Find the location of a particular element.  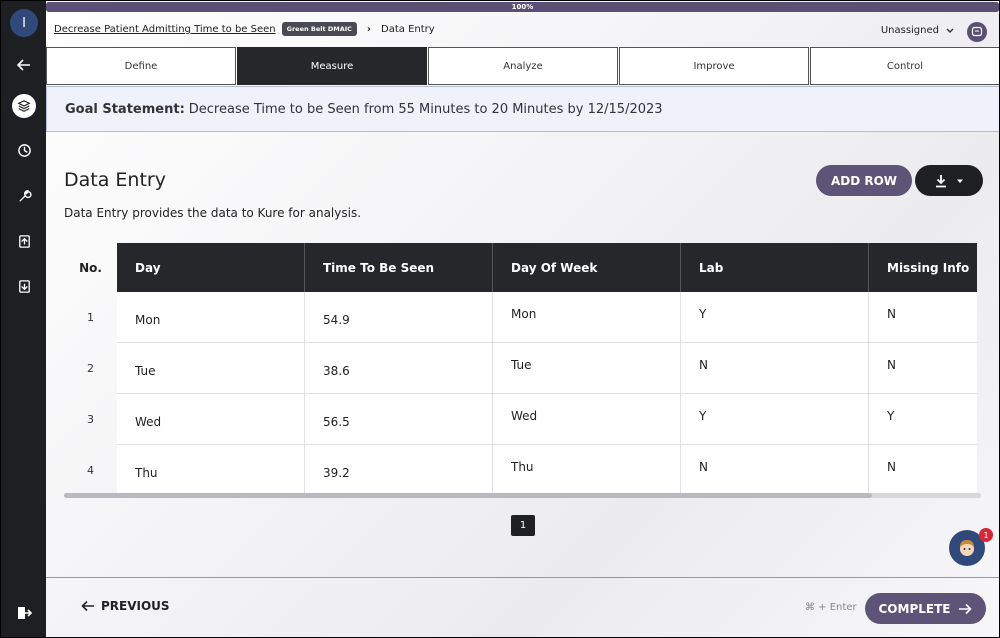

table-row: Tue 38.6 Tue N N is located at coordinates (547, 368).